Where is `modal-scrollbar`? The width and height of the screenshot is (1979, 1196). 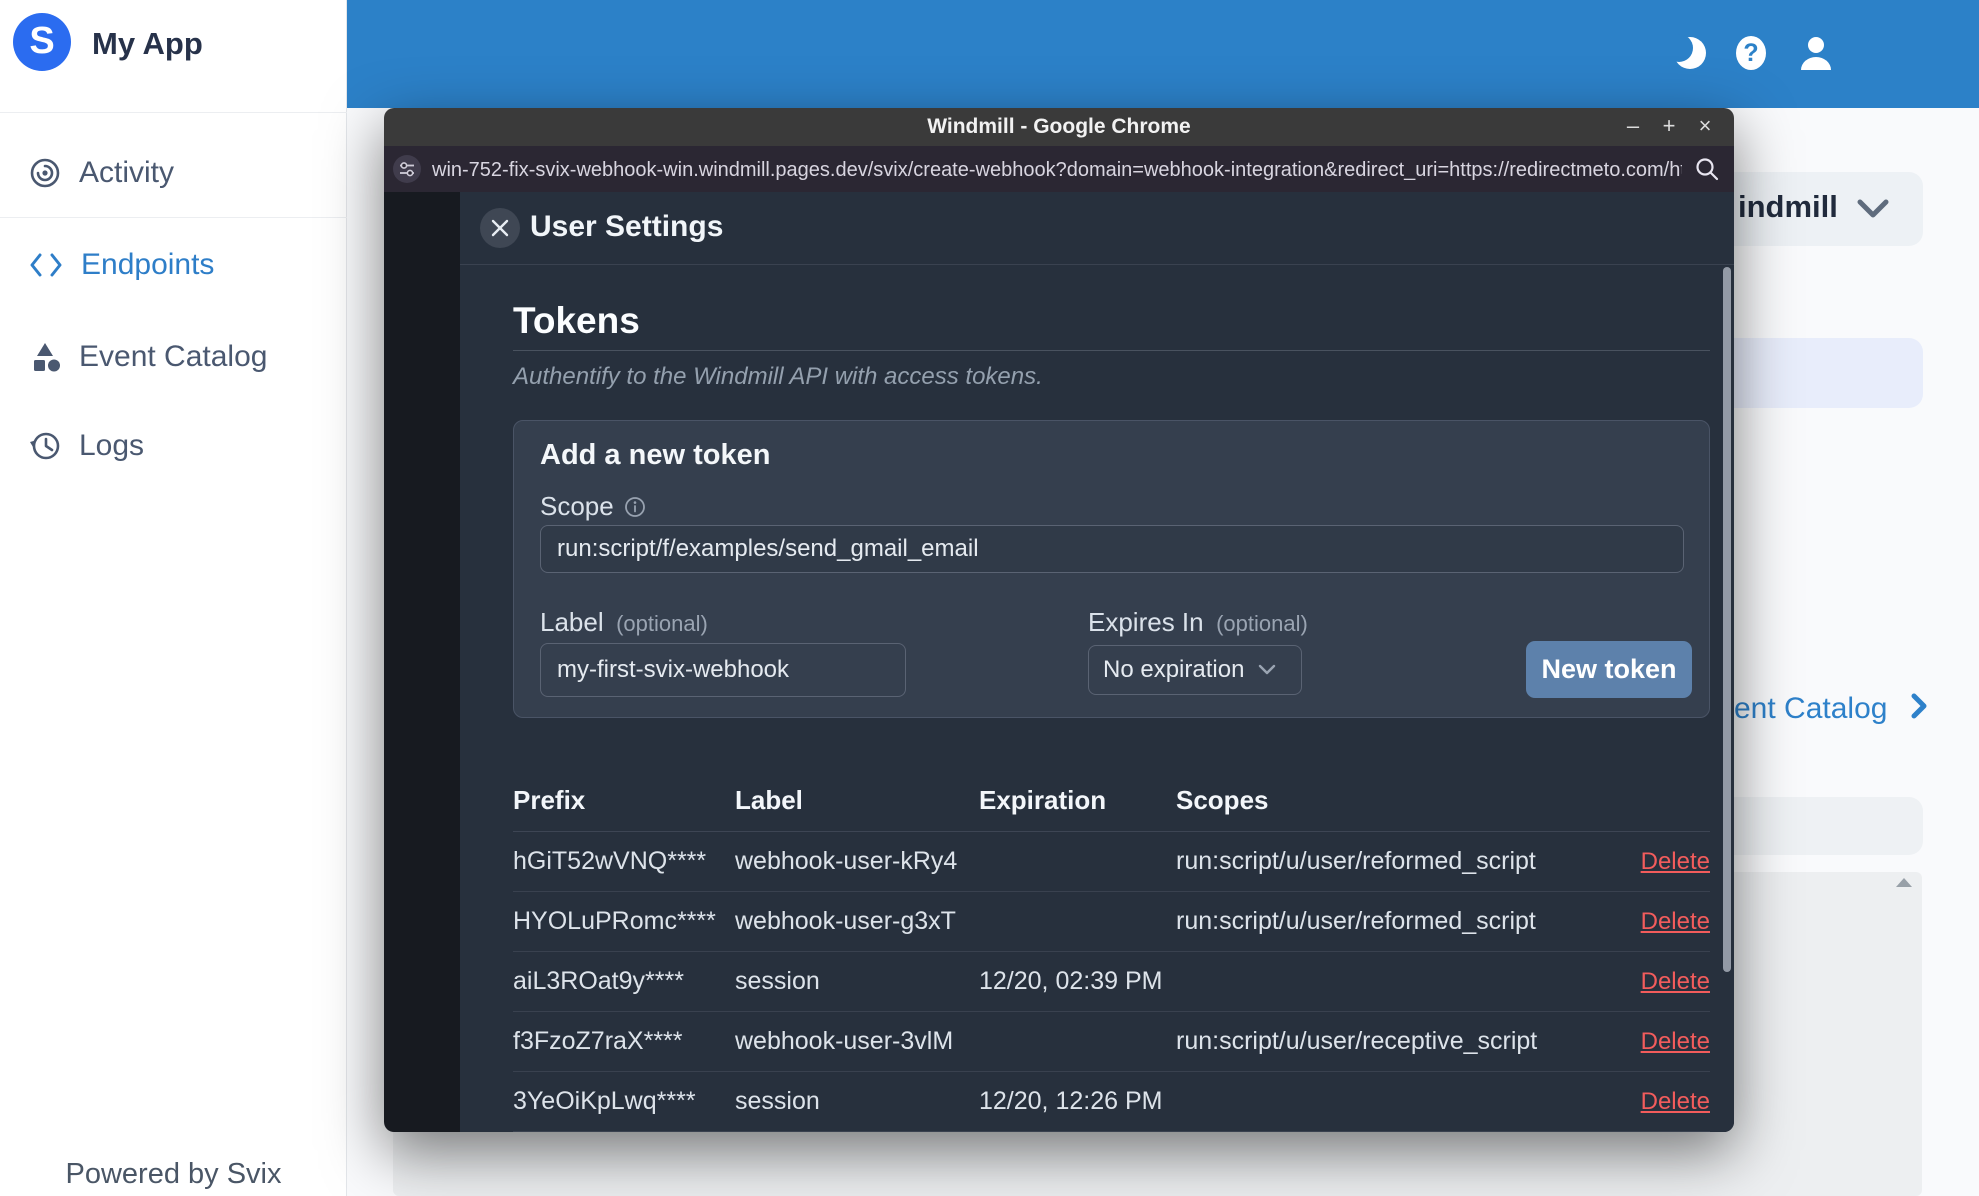
modal-scrollbar is located at coordinates (1727, 619).